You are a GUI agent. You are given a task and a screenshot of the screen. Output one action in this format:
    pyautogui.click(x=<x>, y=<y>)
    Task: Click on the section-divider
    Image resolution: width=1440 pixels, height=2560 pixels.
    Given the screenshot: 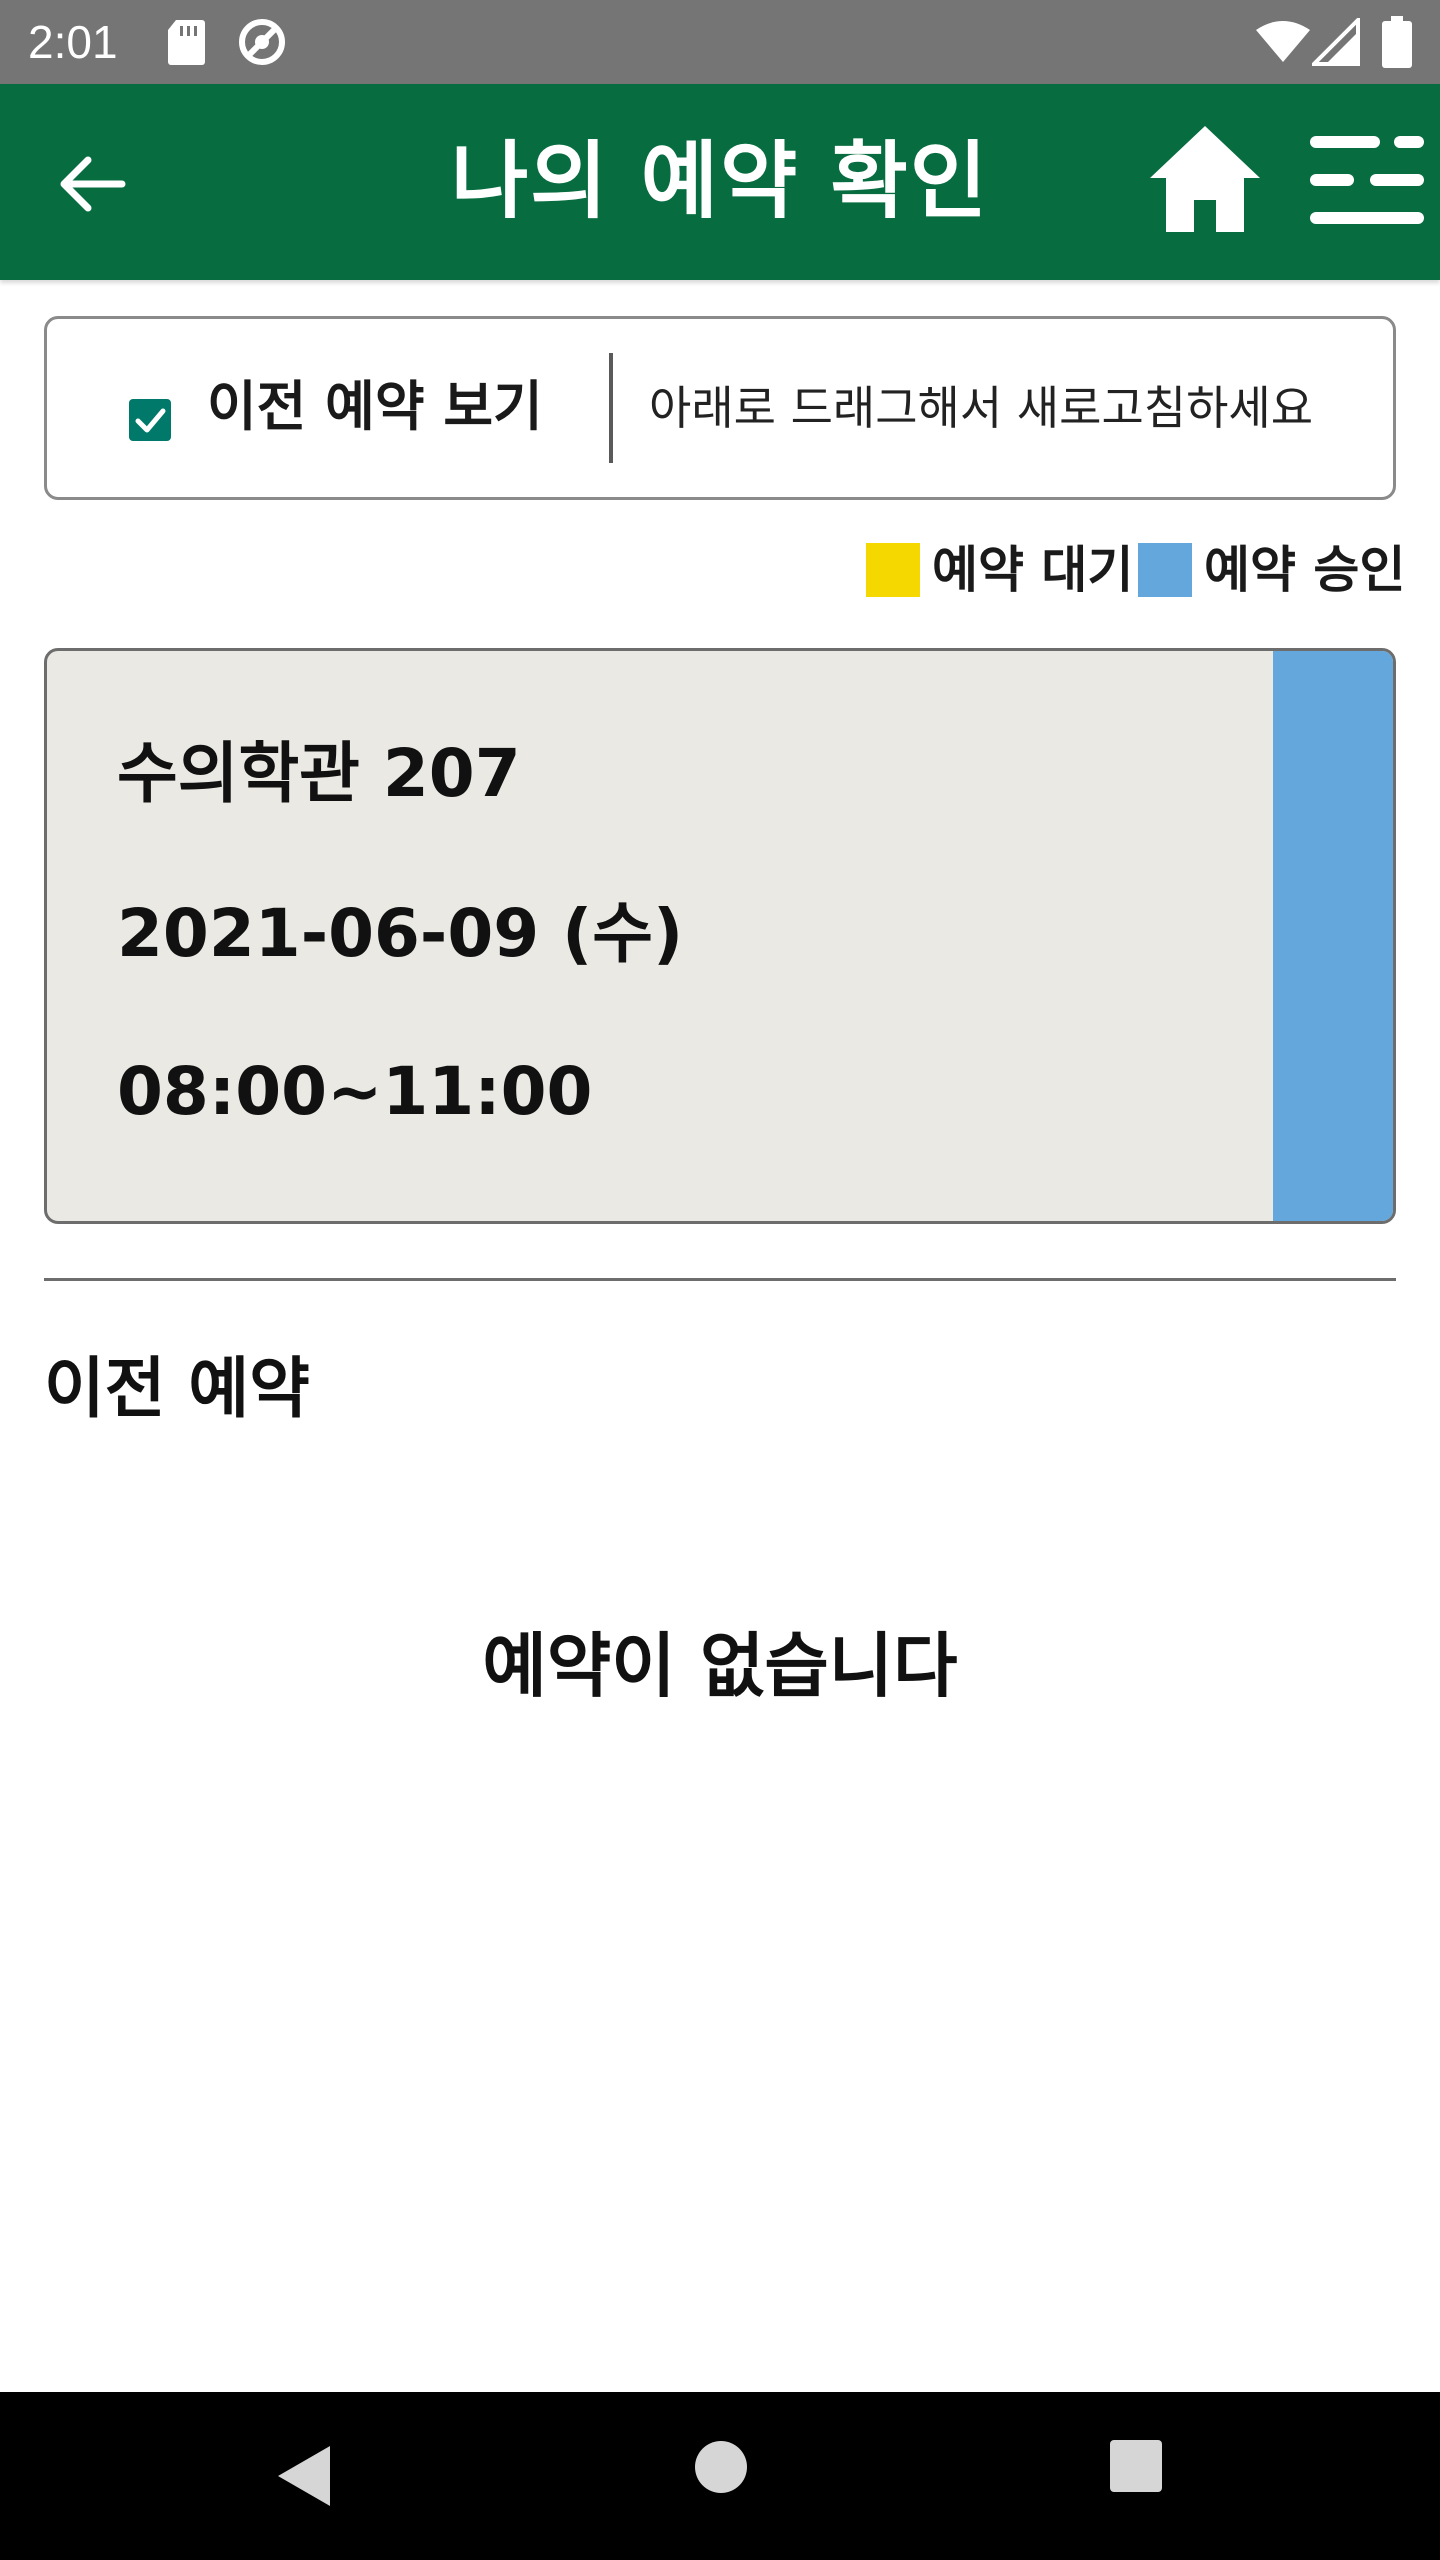 What is the action you would take?
    pyautogui.click(x=720, y=1279)
    